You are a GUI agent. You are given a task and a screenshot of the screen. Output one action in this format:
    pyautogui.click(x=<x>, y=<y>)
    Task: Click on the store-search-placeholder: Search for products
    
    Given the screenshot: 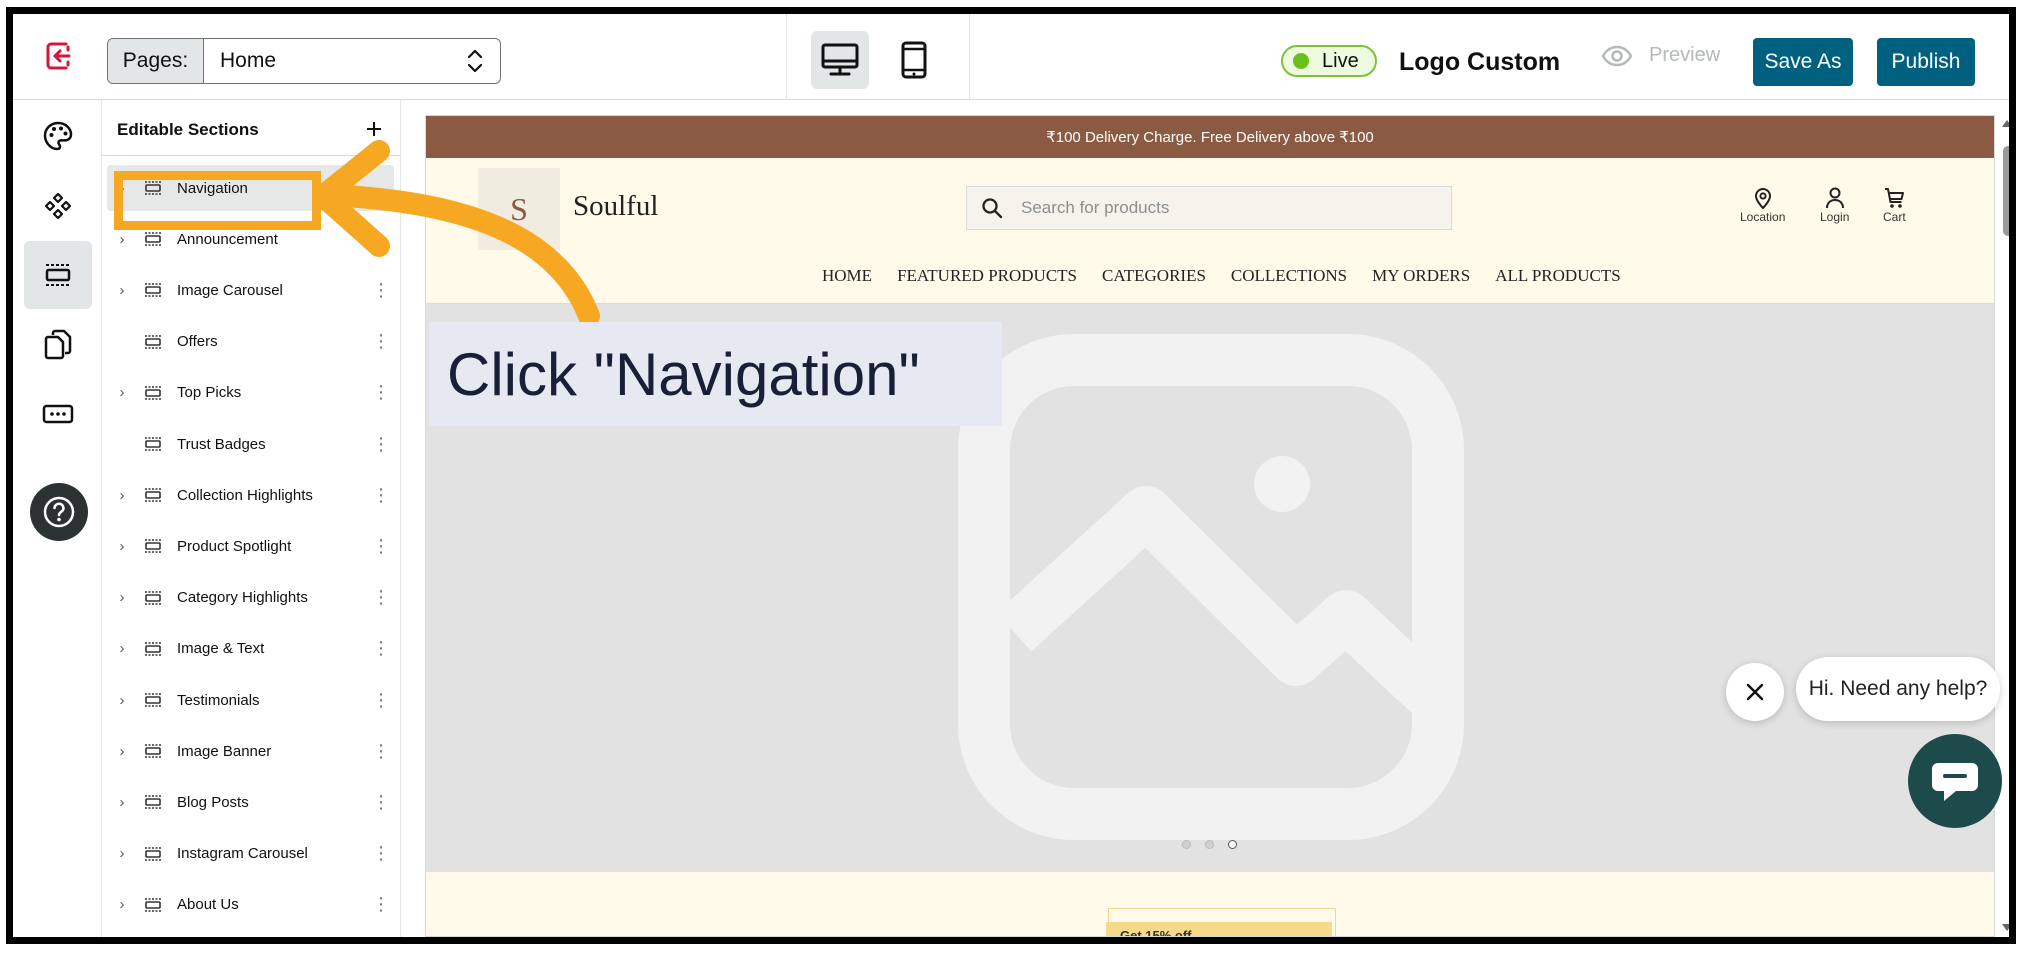 What is the action you would take?
    pyautogui.click(x=1095, y=207)
    